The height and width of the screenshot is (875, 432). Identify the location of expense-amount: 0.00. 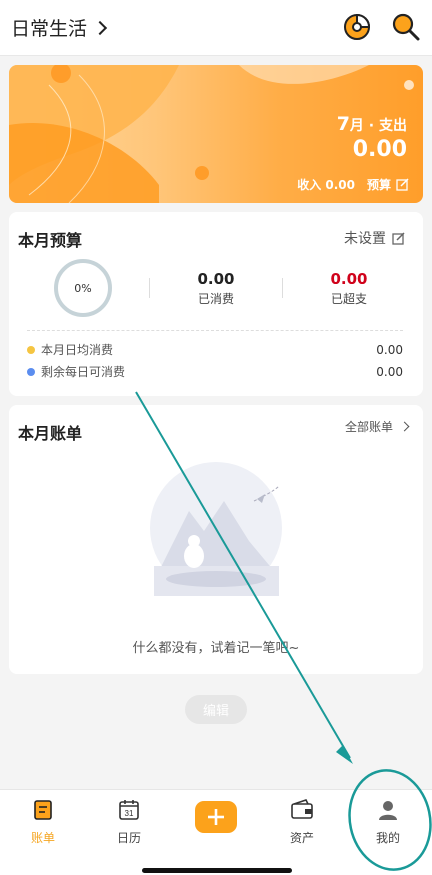
(379, 149).